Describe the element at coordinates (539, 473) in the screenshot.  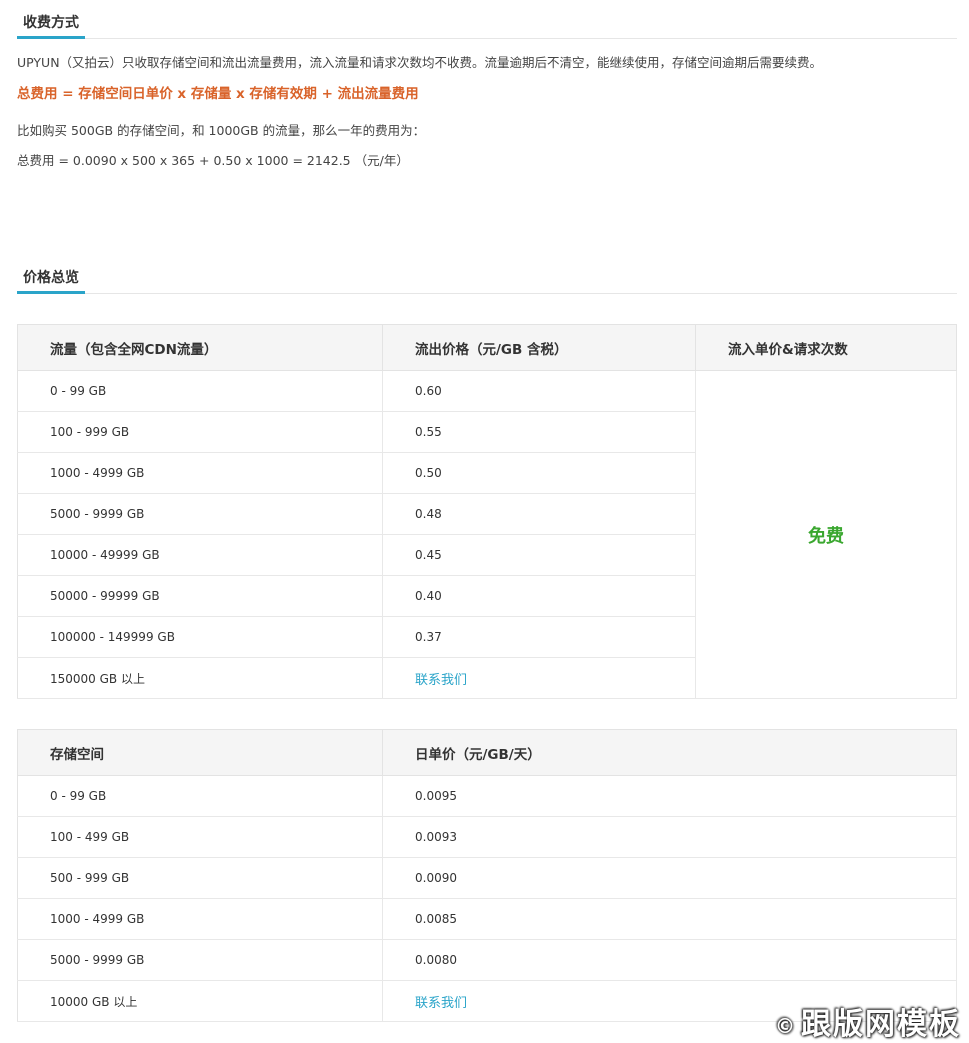
I see `traffic-price-cell: 0.50` at that location.